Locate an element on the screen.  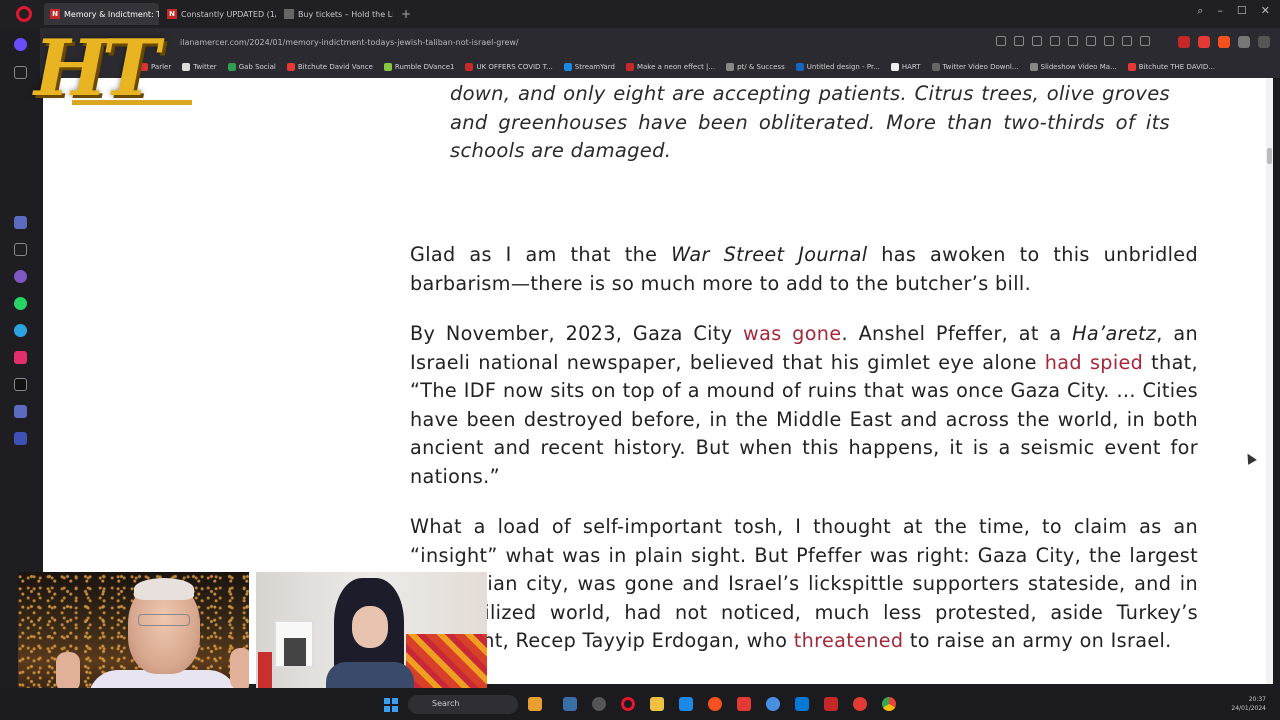
streamyard-icon is located at coordinates (567, 67).